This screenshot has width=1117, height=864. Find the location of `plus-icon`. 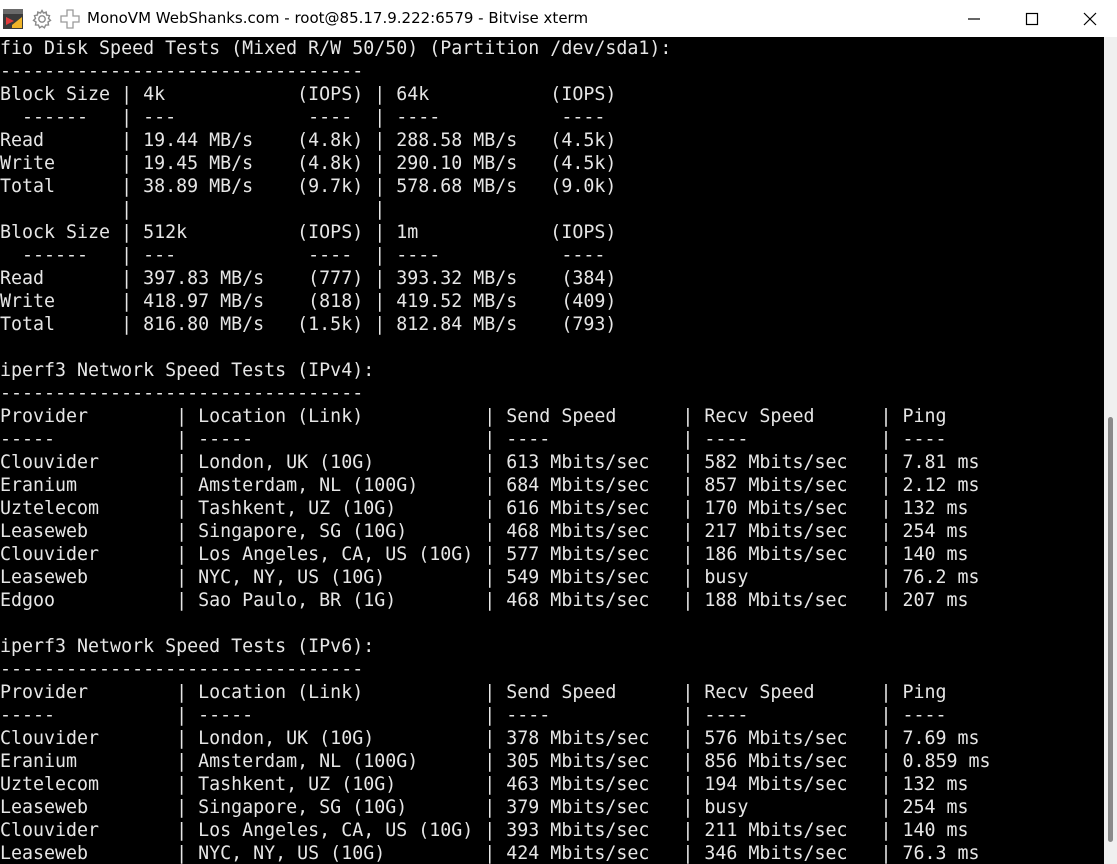

plus-icon is located at coordinates (70, 19).